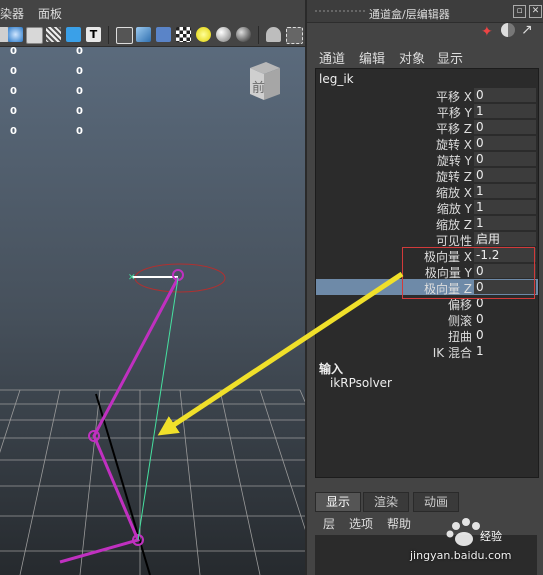 The height and width of the screenshot is (575, 543). Describe the element at coordinates (15, 34) in the screenshot. I see `select-camera-icon` at that location.